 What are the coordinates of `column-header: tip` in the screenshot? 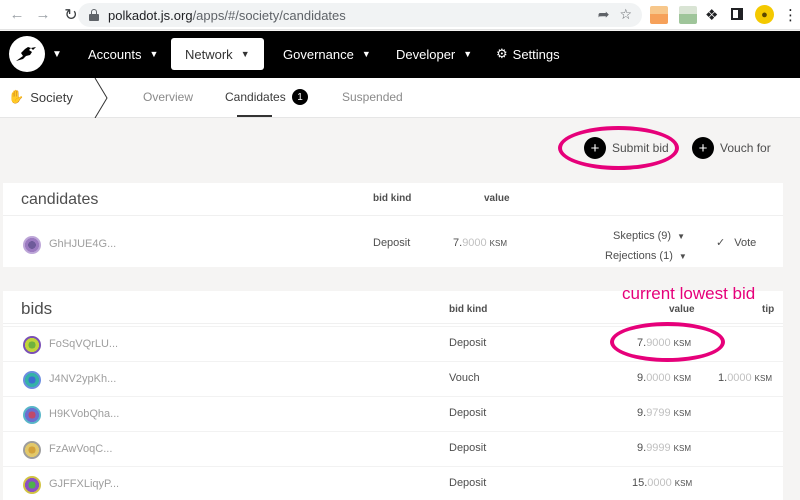 It's located at (768, 309).